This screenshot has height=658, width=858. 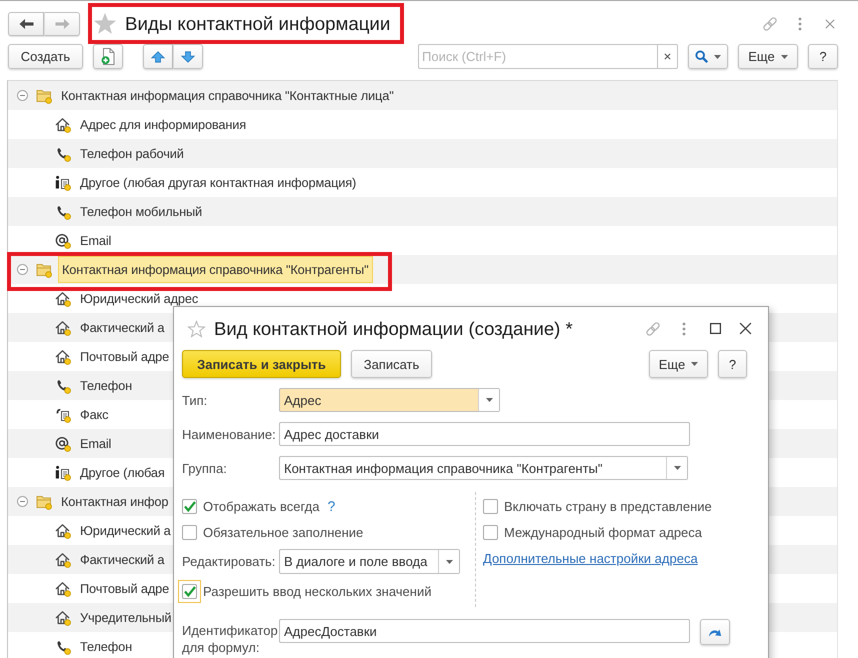 I want to click on create-button: Создать, so click(x=45, y=56).